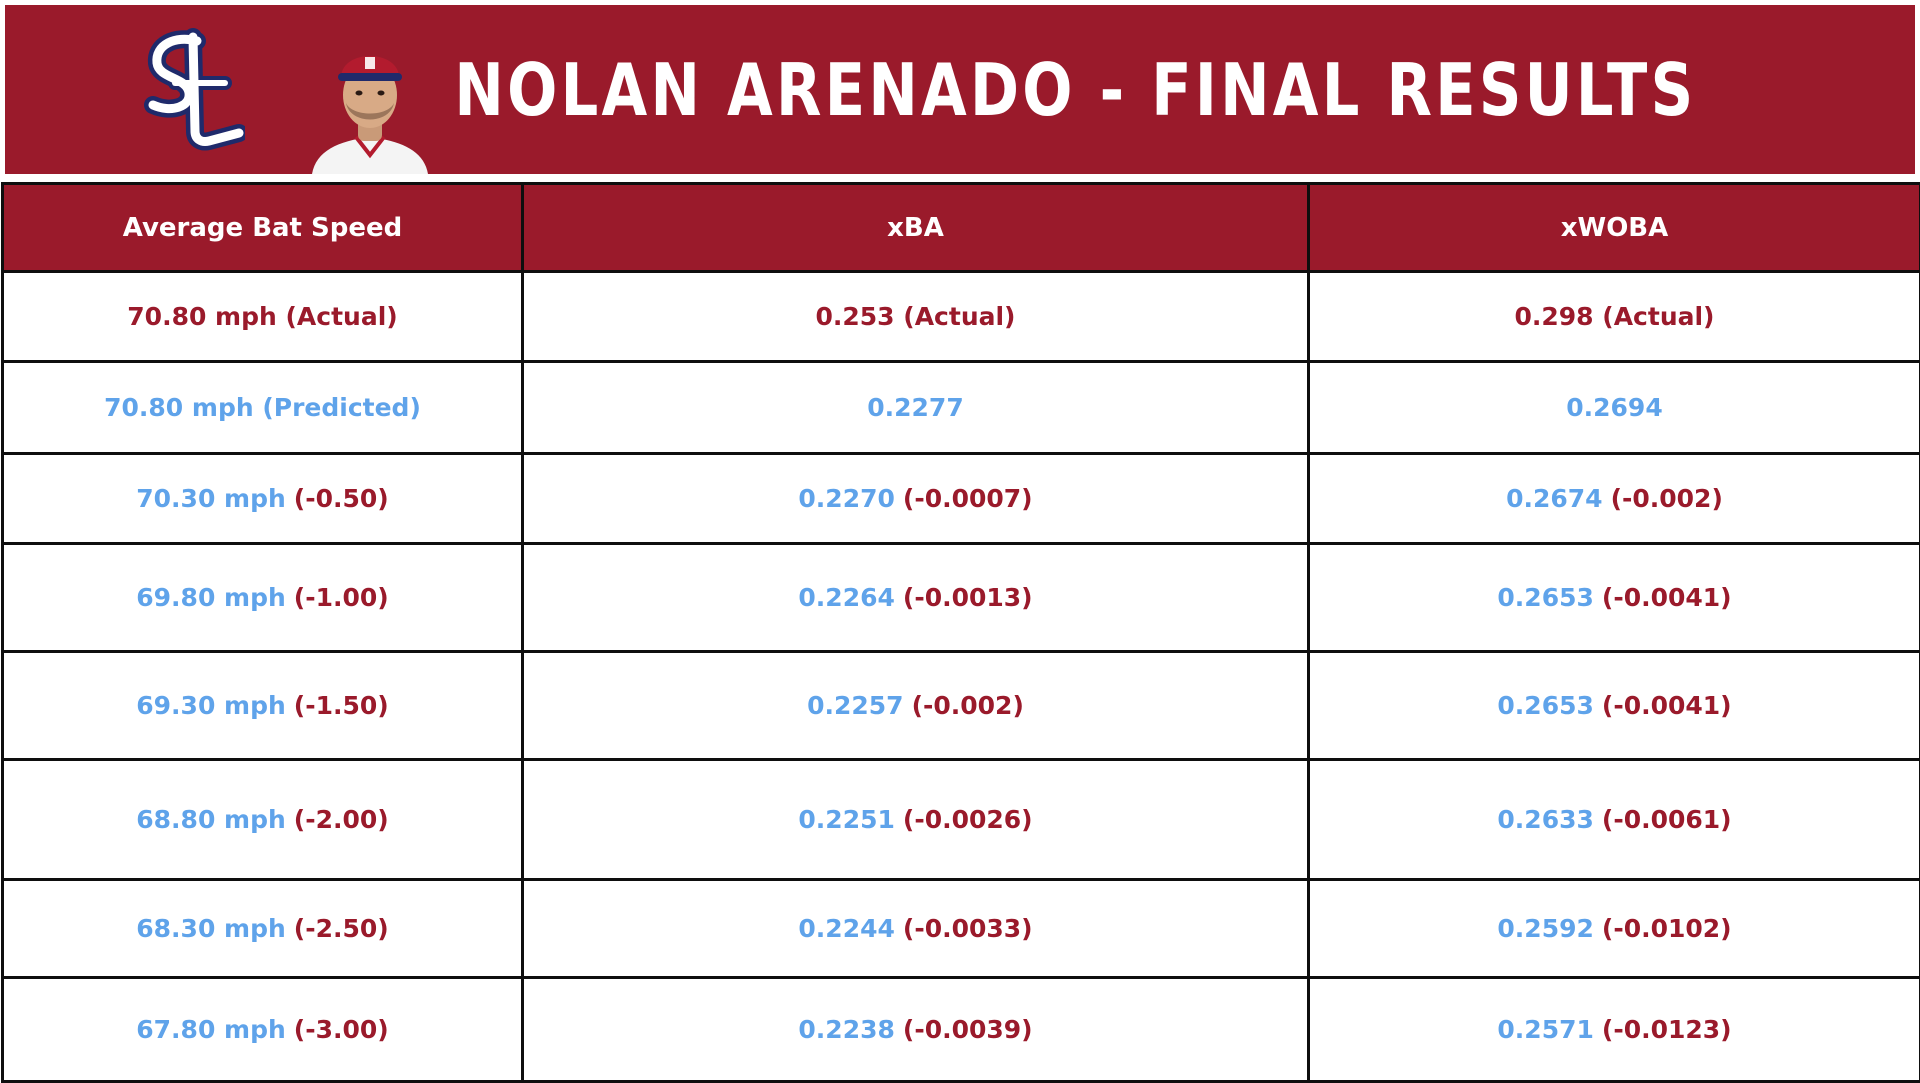 This screenshot has height=1083, width=1920. I want to click on cell-speed: 70.30 mph (-0.50), so click(263, 499).